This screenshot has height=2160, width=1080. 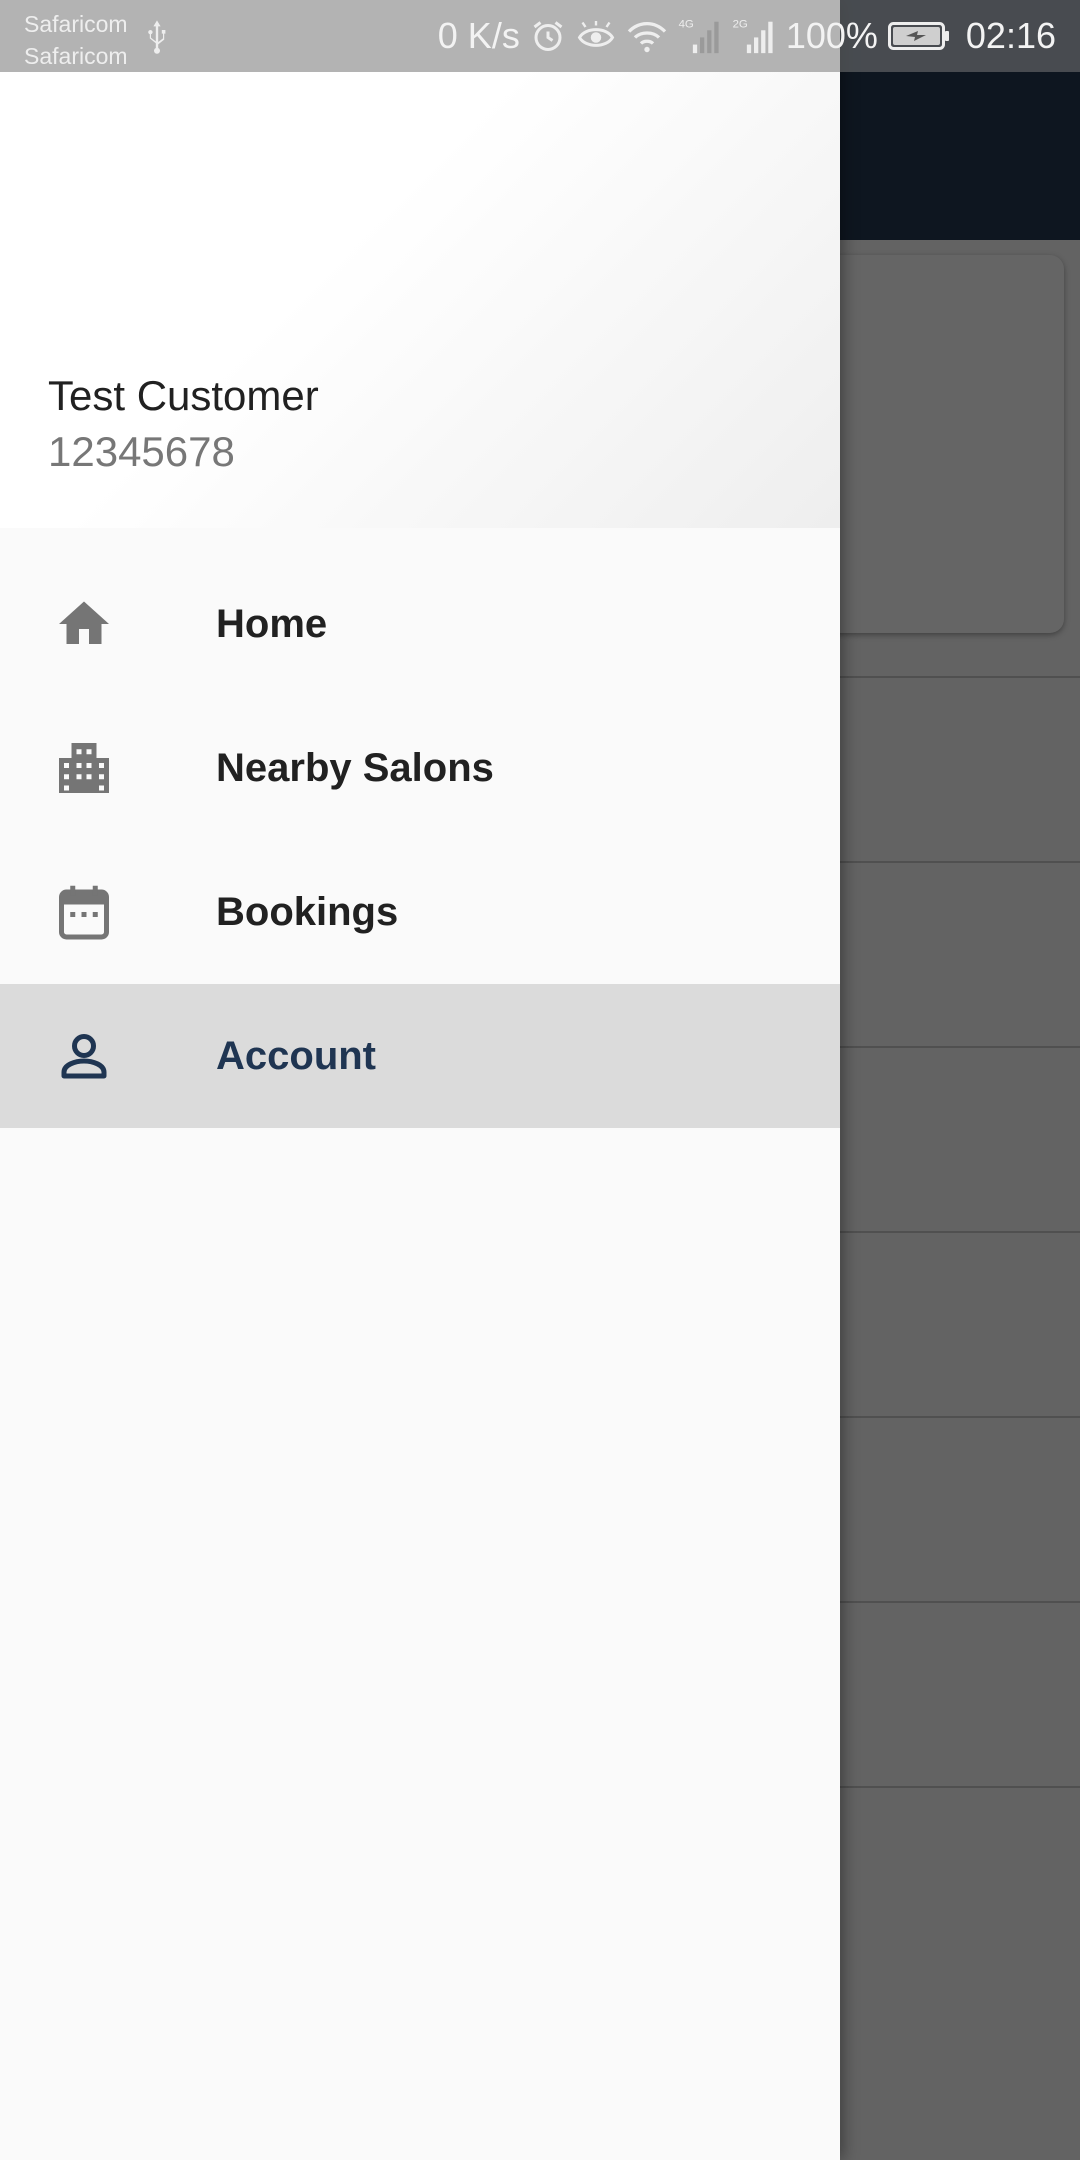 I want to click on home-icon, so click(x=84, y=622).